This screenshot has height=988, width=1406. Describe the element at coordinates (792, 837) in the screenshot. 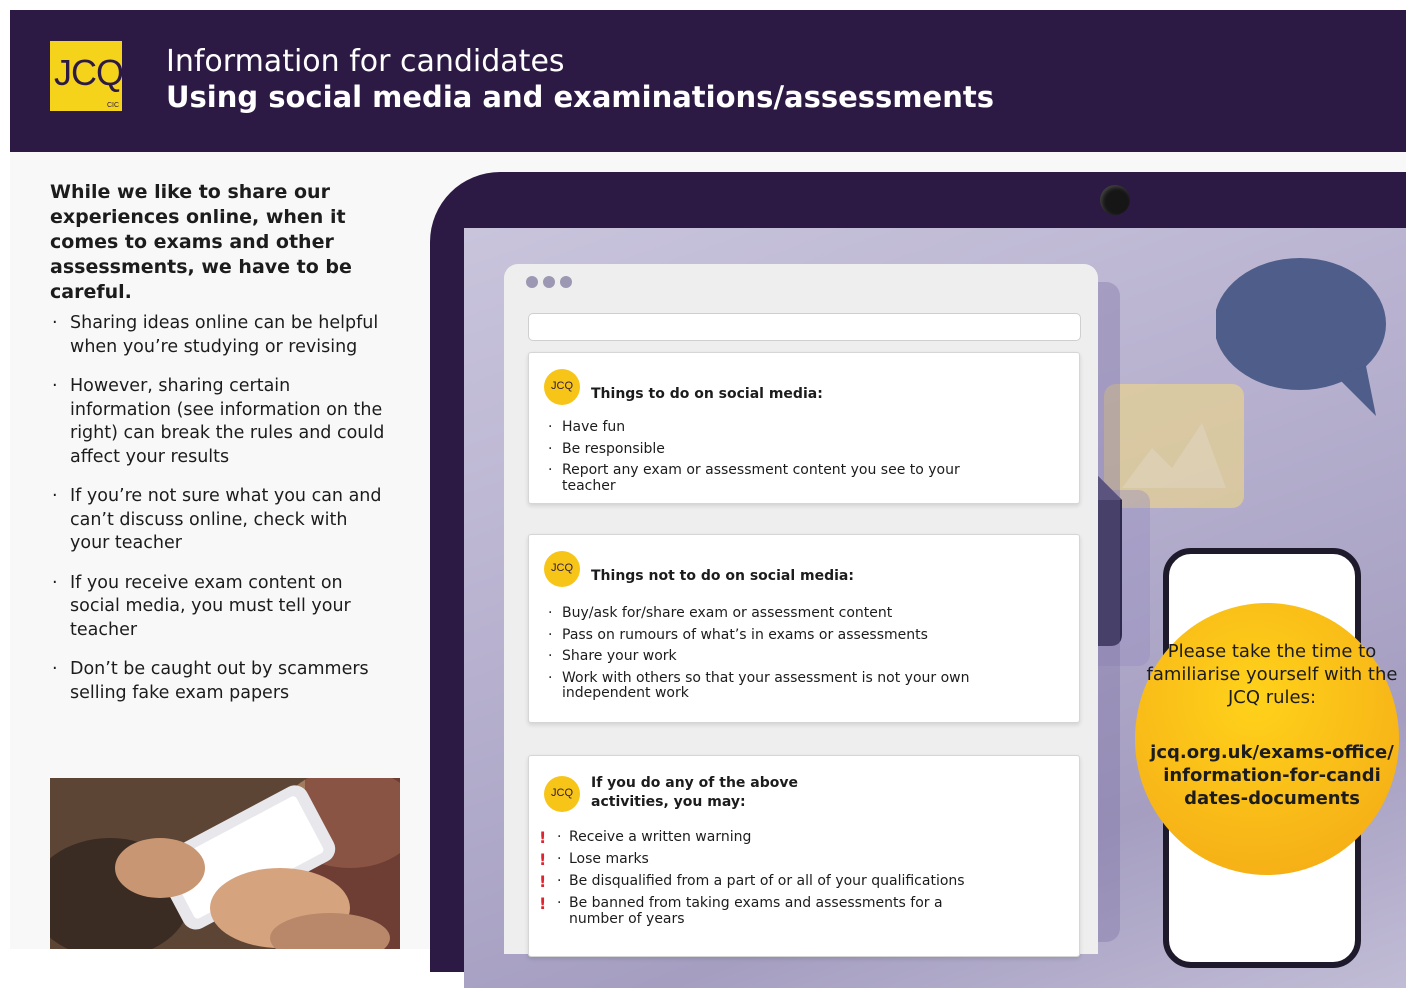

I see `card-list-item: ! · Receive a written warning` at that location.